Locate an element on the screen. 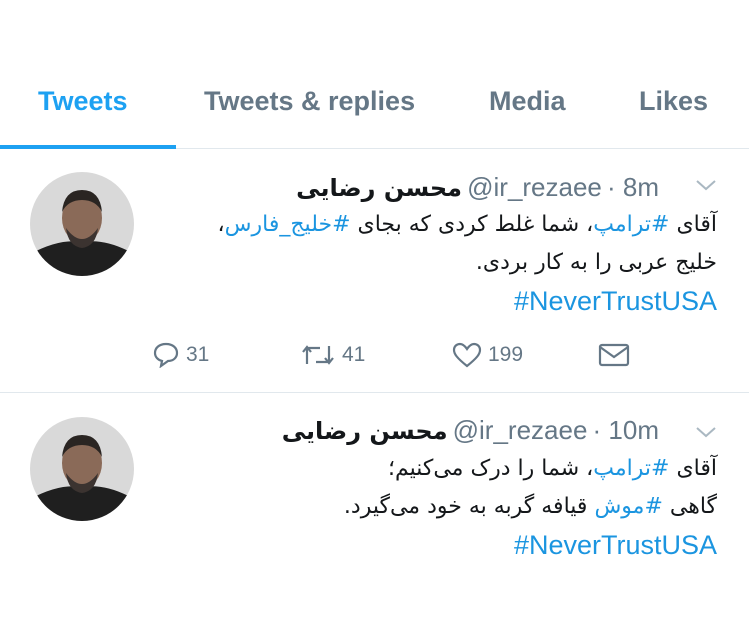  tweet-header: محسن رضایی @ir_rezaee · 8m is located at coordinates (477, 187).